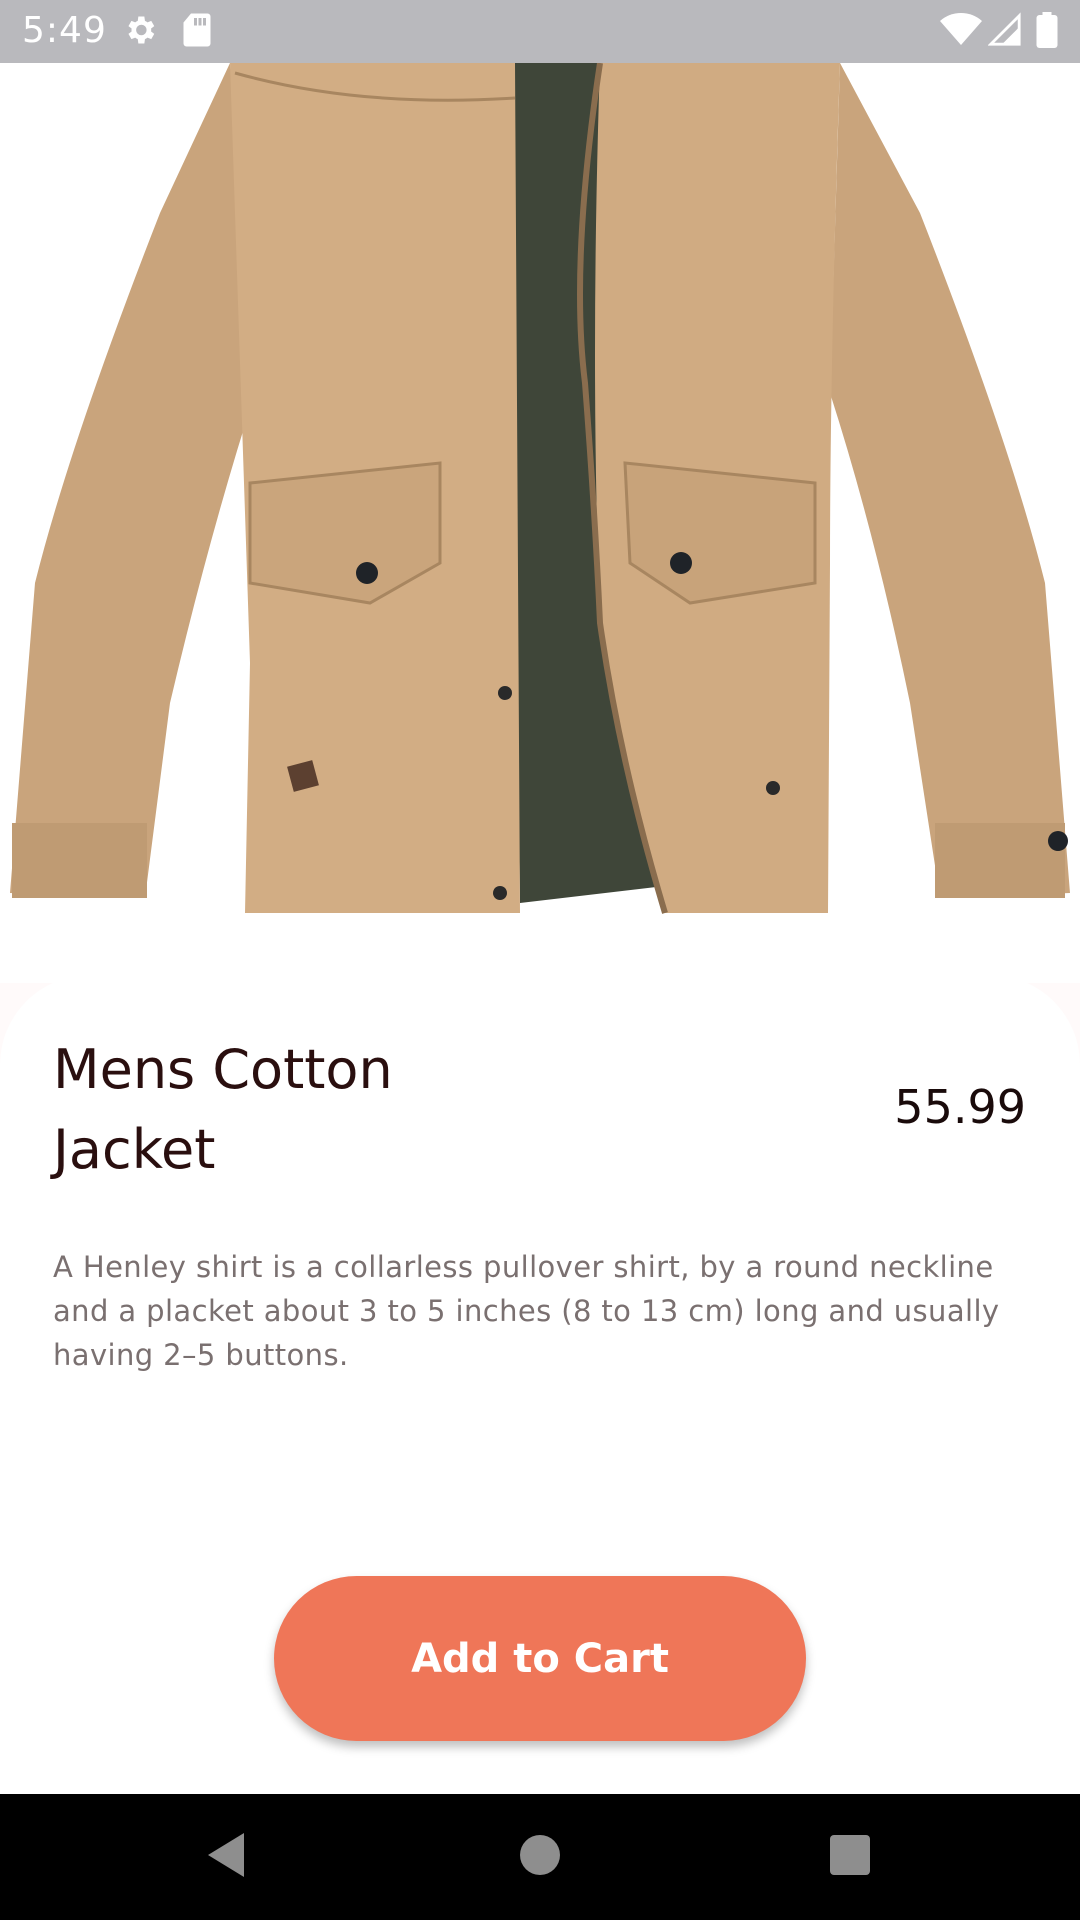 The height and width of the screenshot is (1920, 1080). I want to click on sd-card-icon, so click(197, 32).